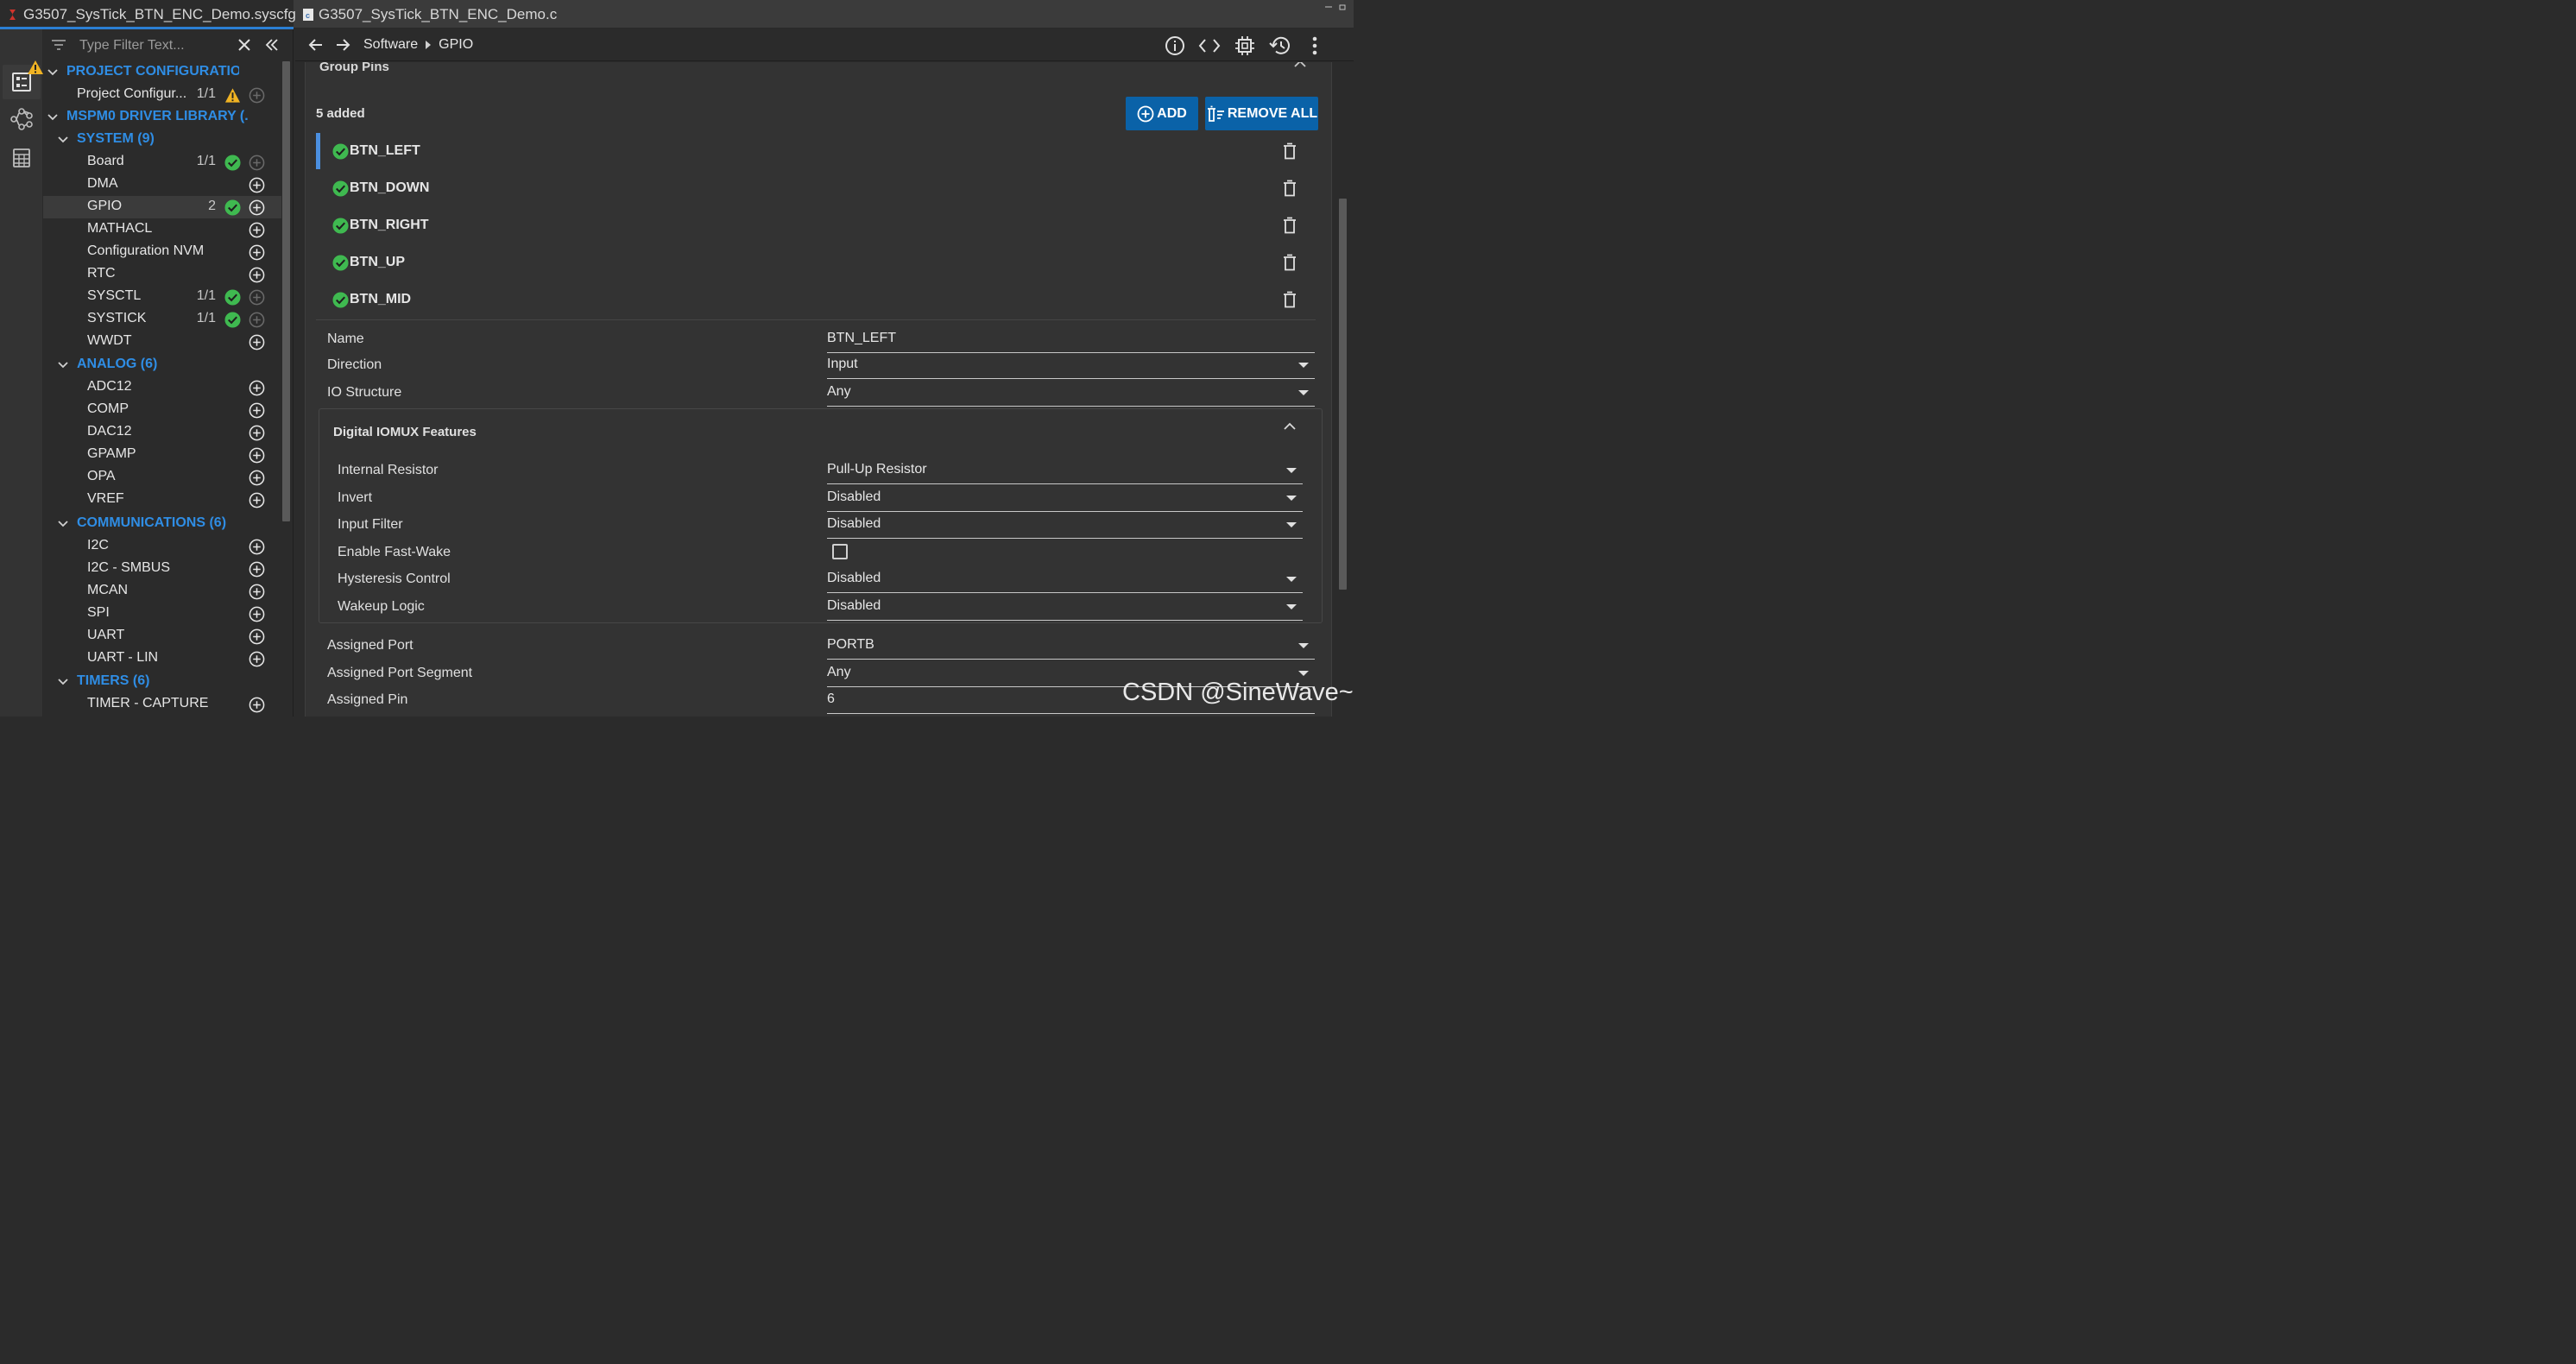 This screenshot has height=1364, width=2576. What do you see at coordinates (156, 15) in the screenshot?
I see `tab-syscfg: G3507_SysTick_BTN_ENC_Demo.syscfg ✕` at bounding box center [156, 15].